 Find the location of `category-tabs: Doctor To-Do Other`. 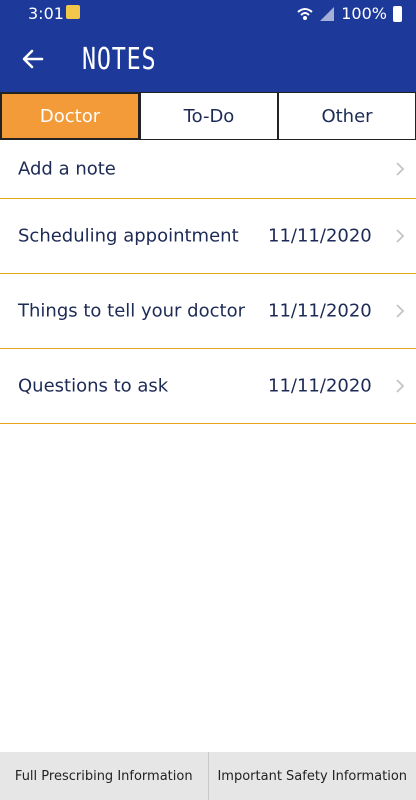

category-tabs: Doctor To-Do Other is located at coordinates (208, 116).